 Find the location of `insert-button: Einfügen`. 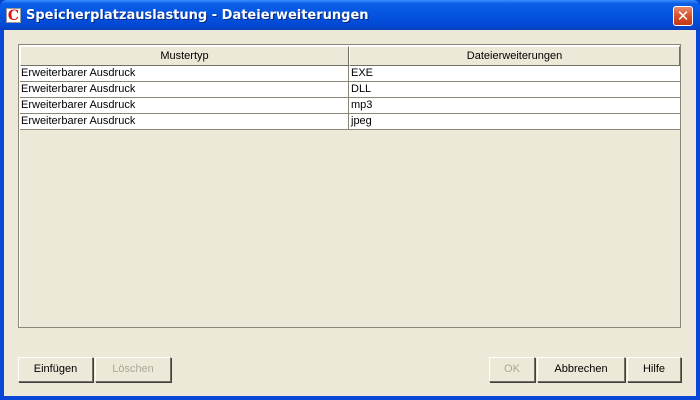

insert-button: Einfügen is located at coordinates (55, 369).